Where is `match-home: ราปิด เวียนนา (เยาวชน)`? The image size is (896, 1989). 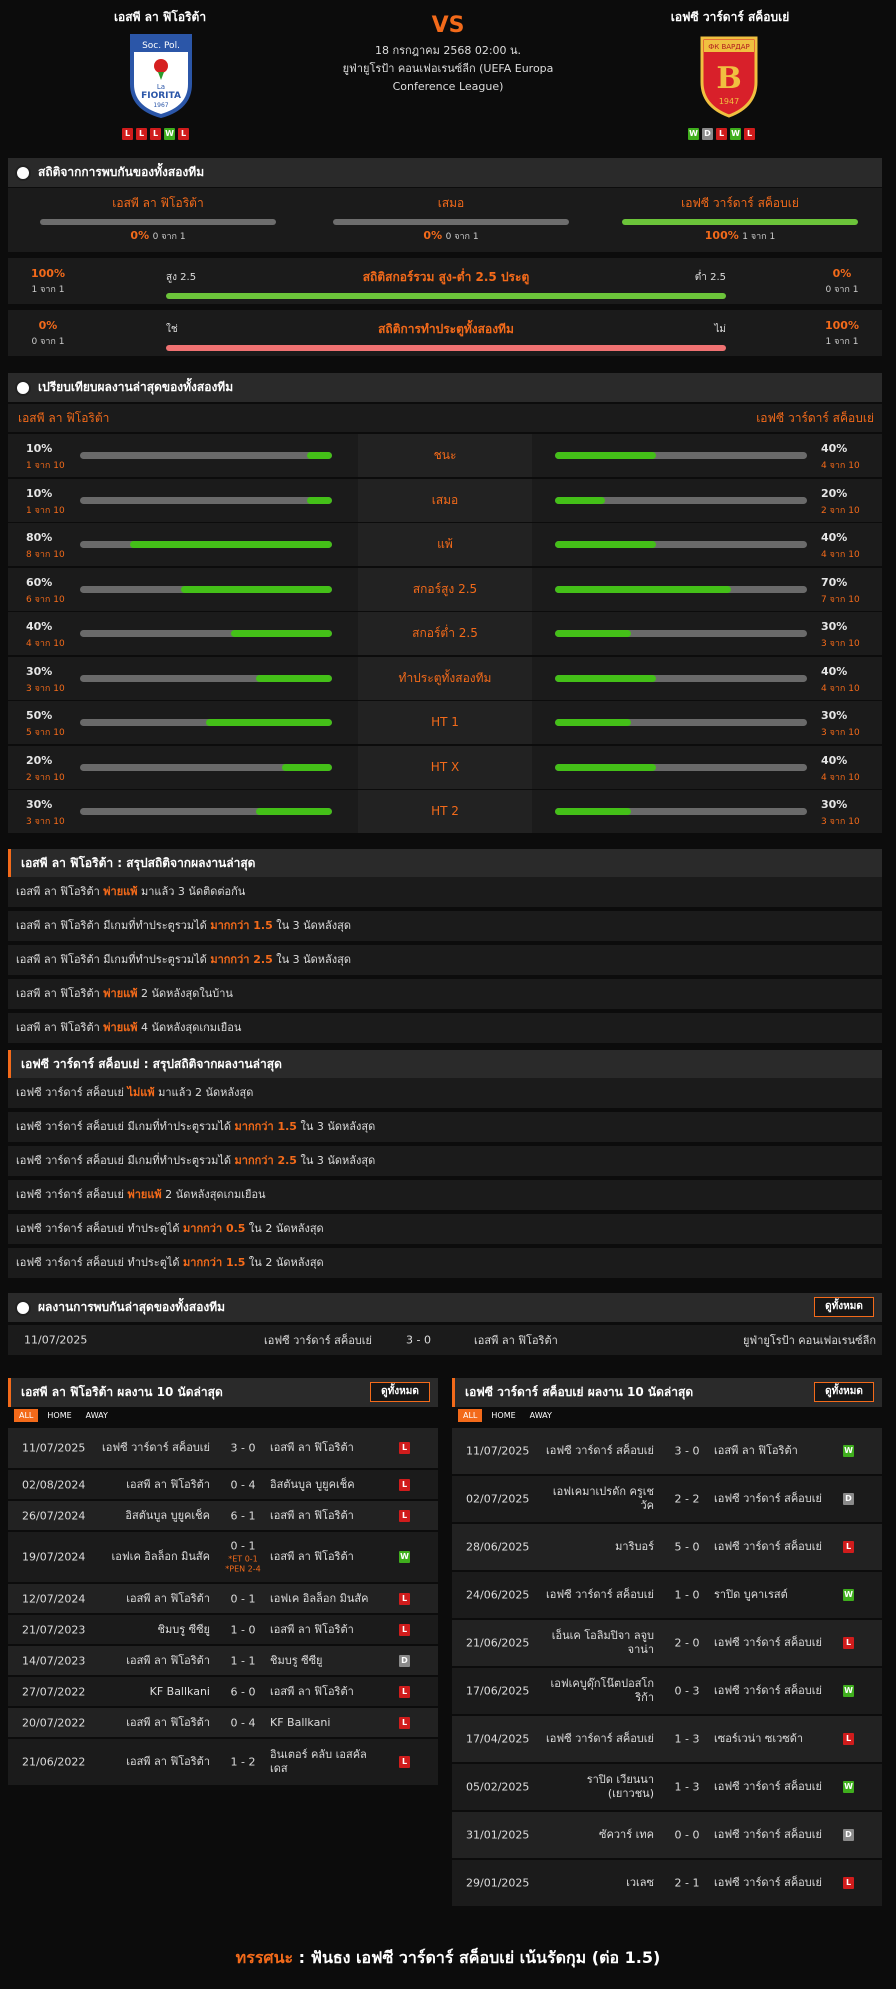
match-home: ราปิด เวียนนา (เยาวชน) is located at coordinates (598, 1787).